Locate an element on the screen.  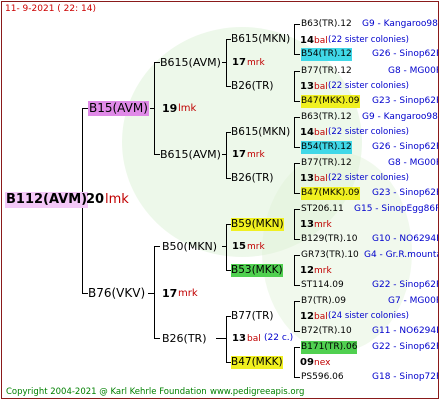
g4-node: ST206.11 is located at coordinates (322, 209).